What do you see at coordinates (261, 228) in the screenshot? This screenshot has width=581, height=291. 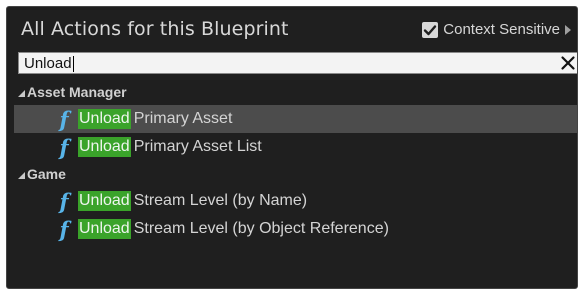 I see `action-item-label: Stream Level (by Object Reference)` at bounding box center [261, 228].